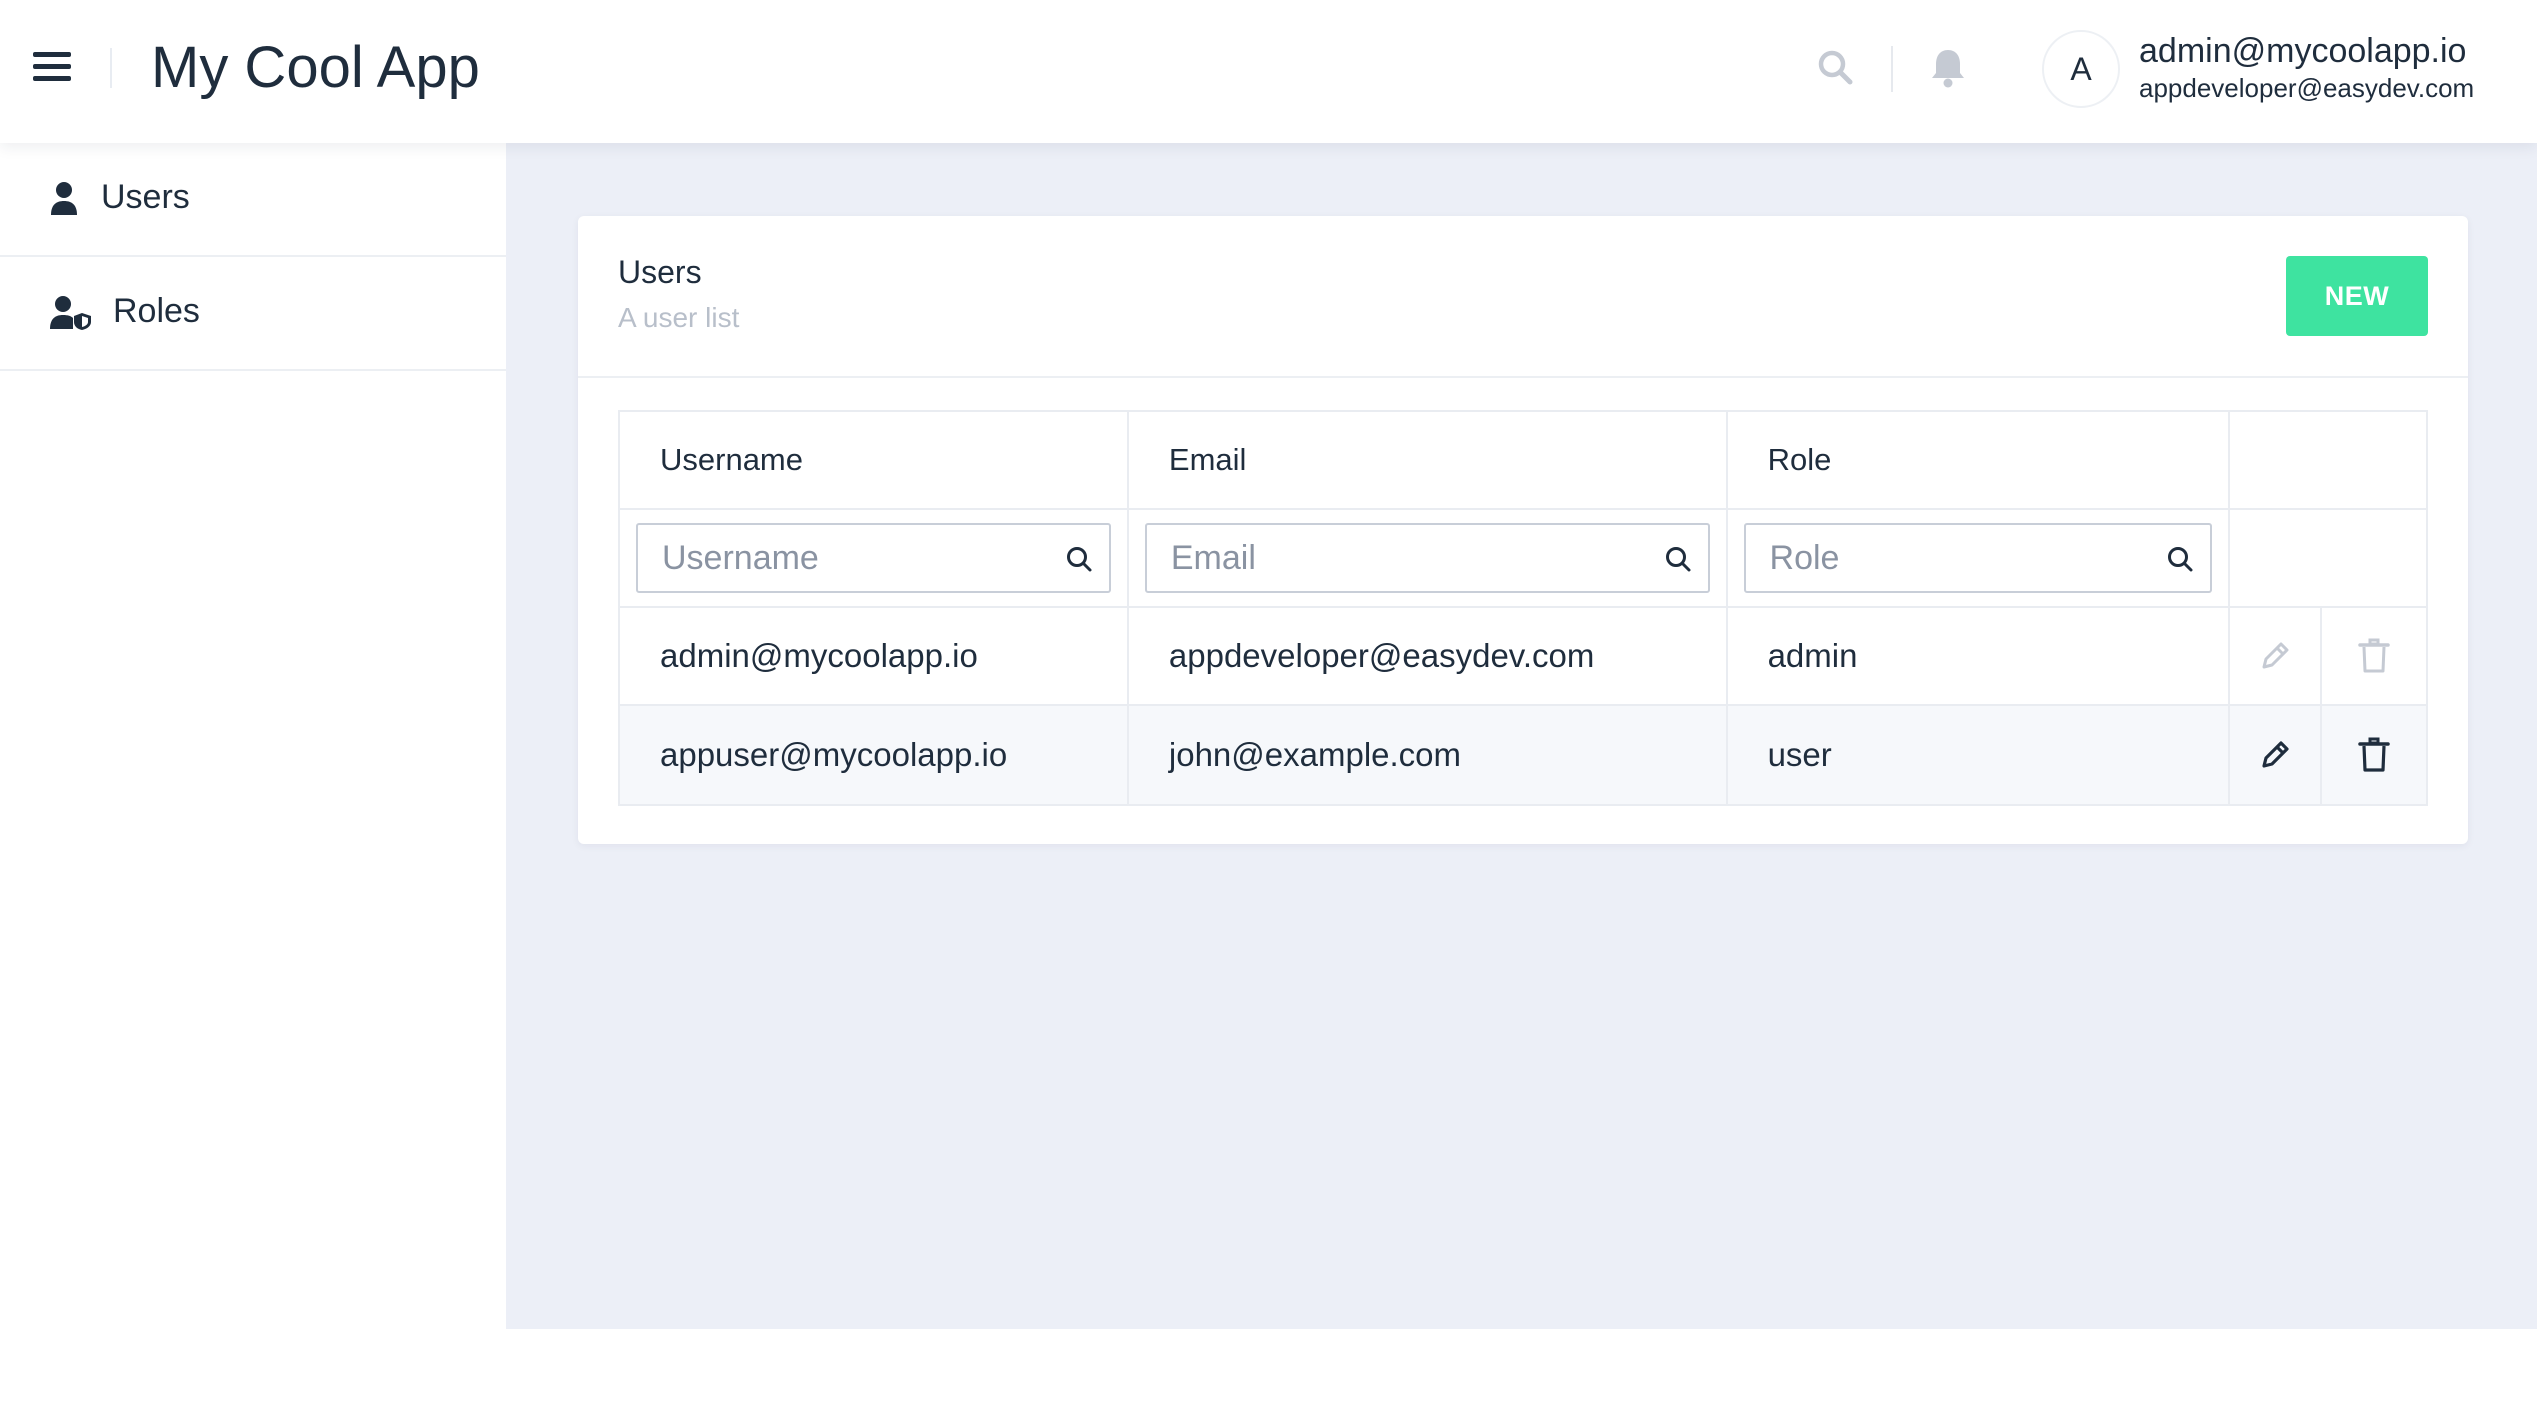  Describe the element at coordinates (2081, 69) in the screenshot. I see `avatar: A` at that location.